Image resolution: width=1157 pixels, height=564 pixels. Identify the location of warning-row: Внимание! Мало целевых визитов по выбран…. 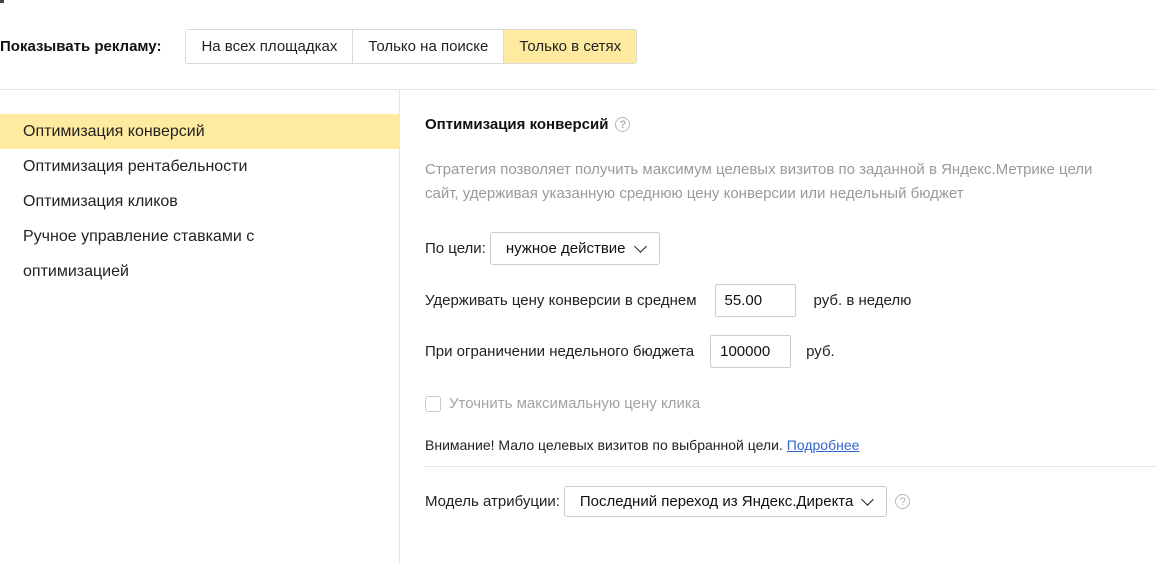
(642, 445).